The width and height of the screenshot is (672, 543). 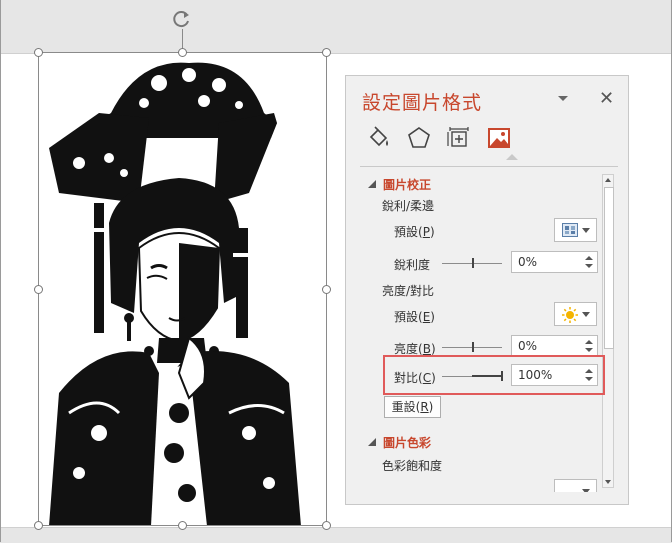 I want to click on pane-title: 設定圖片格式, so click(x=422, y=103).